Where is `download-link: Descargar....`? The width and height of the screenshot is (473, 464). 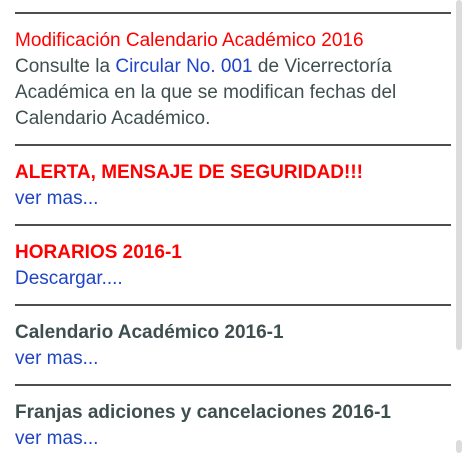 download-link: Descargar.... is located at coordinates (233, 279).